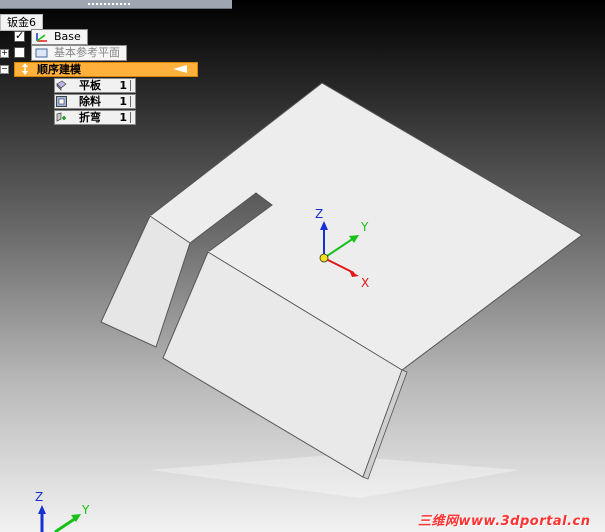 This screenshot has width=605, height=532. I want to click on mini-axis-z-label: Z, so click(39, 497).